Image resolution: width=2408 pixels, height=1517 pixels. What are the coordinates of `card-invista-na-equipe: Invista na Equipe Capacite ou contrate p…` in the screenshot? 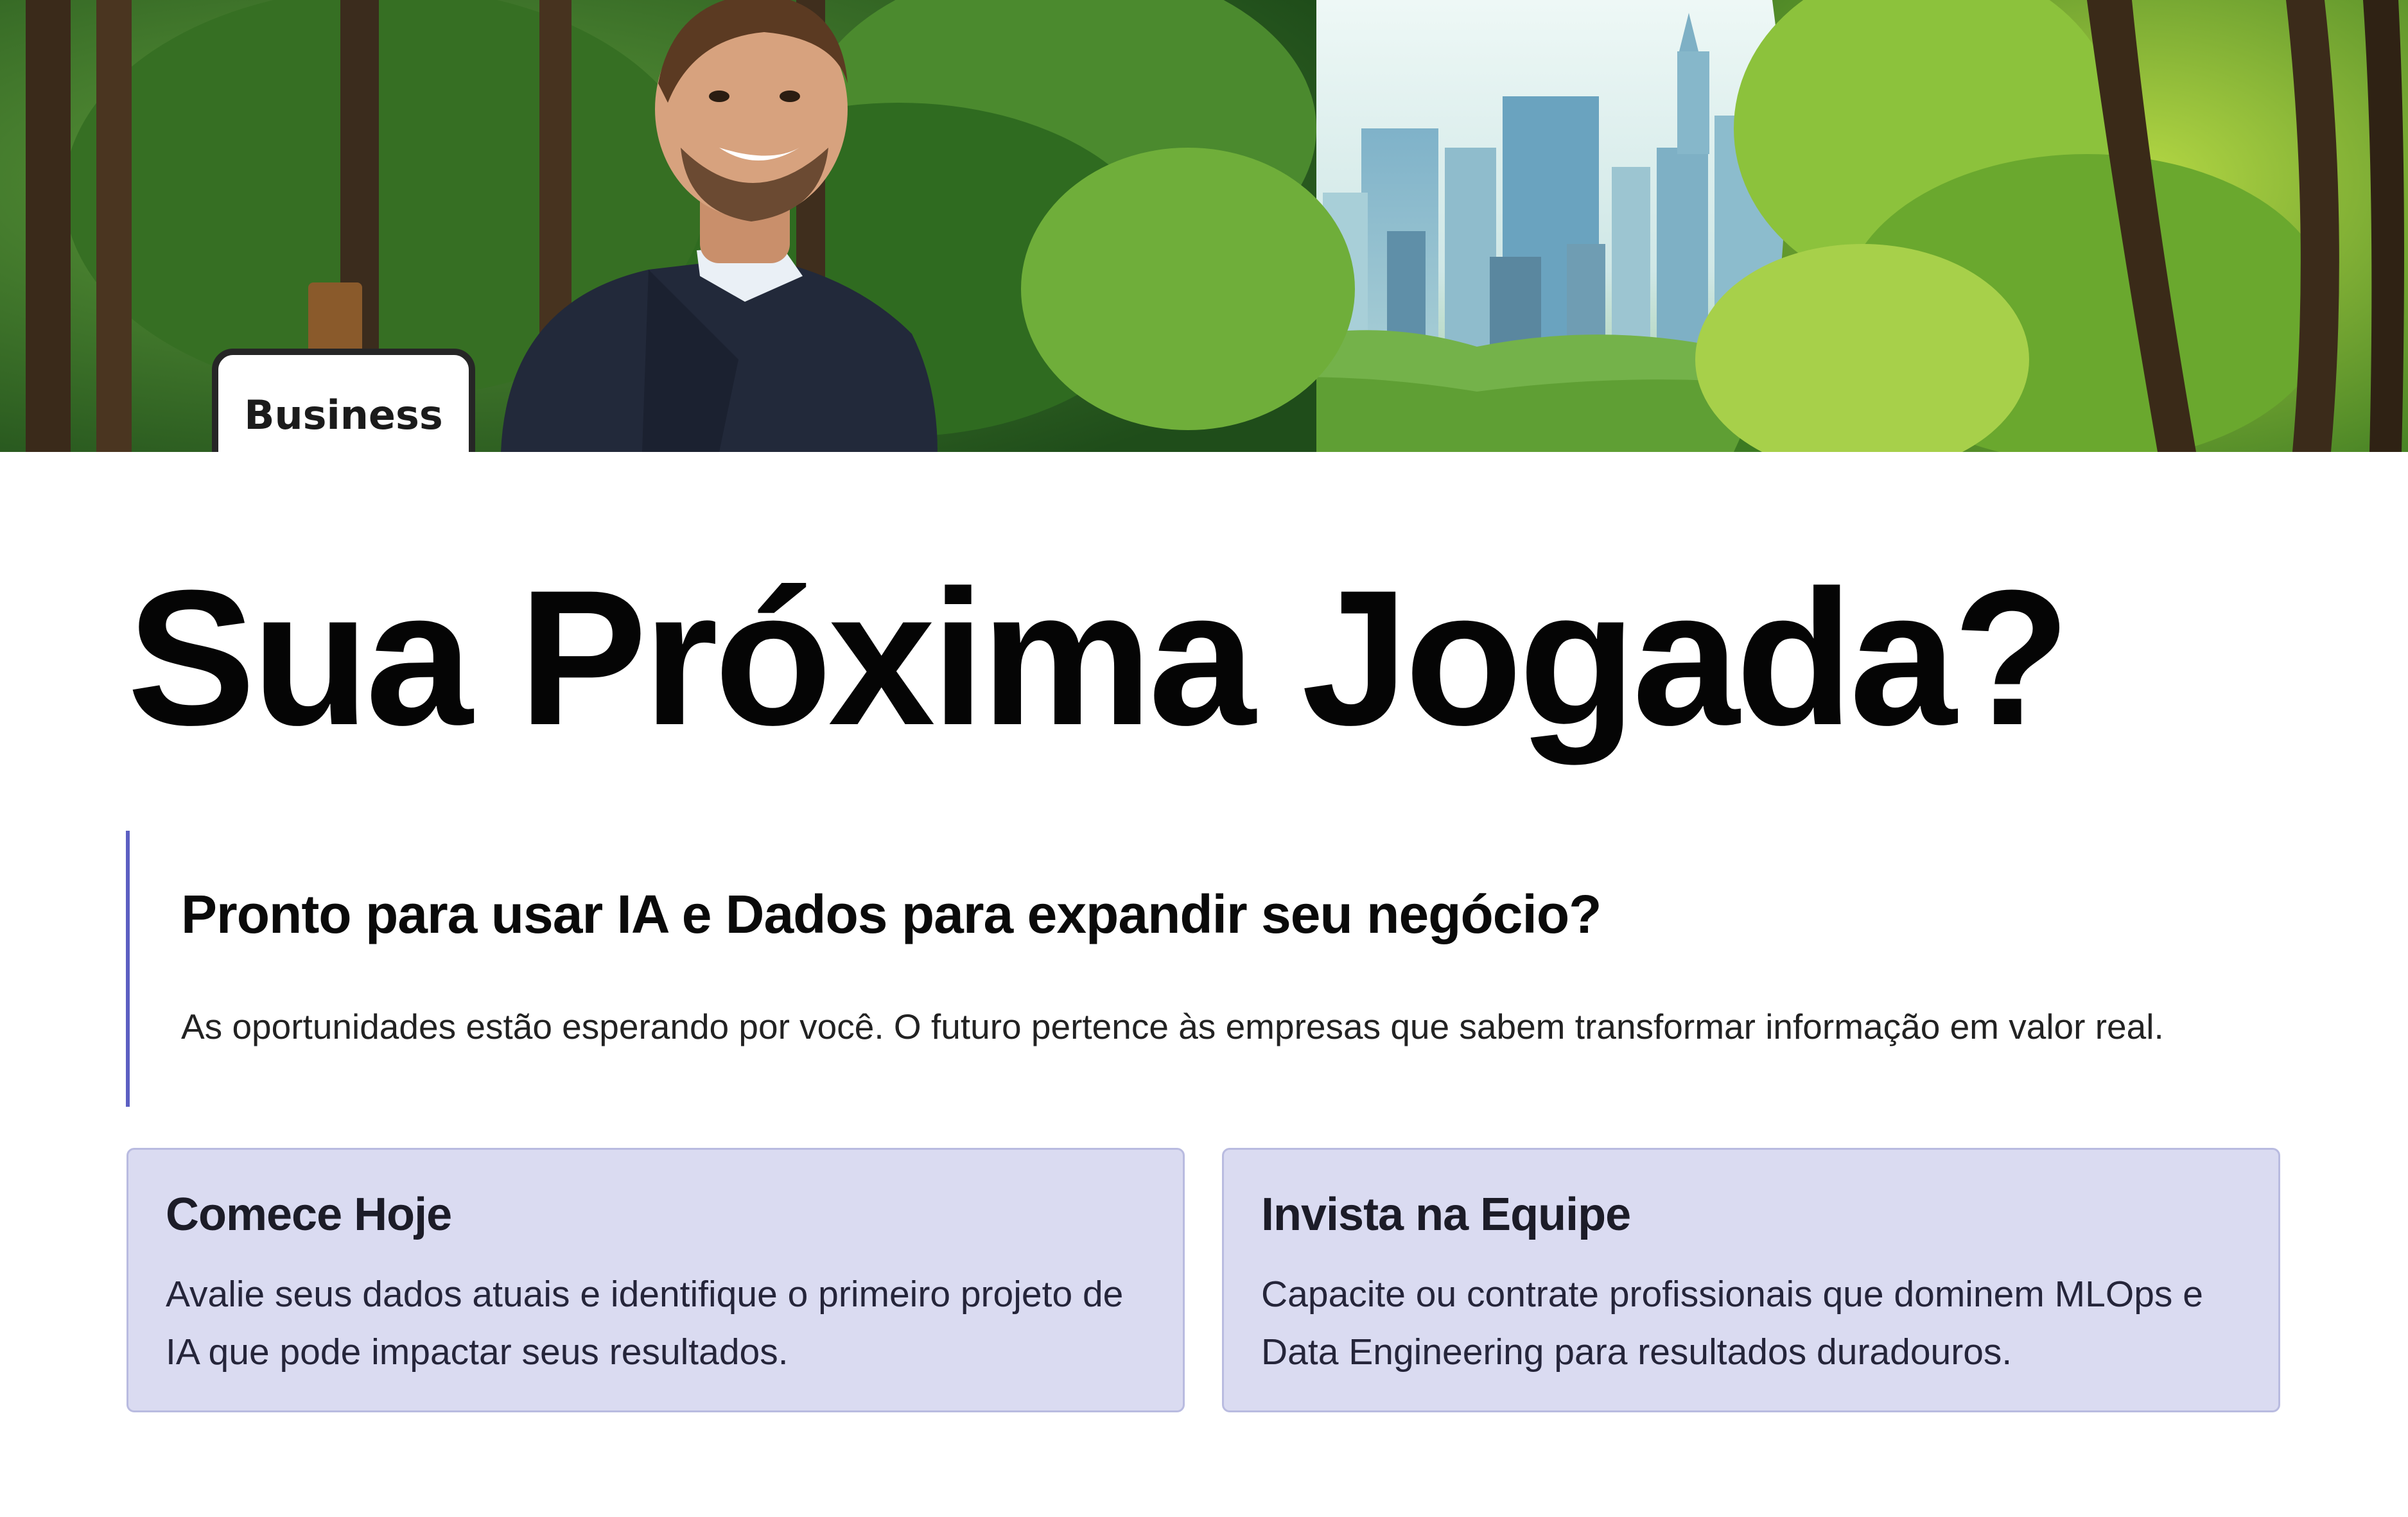 It's located at (1751, 1280).